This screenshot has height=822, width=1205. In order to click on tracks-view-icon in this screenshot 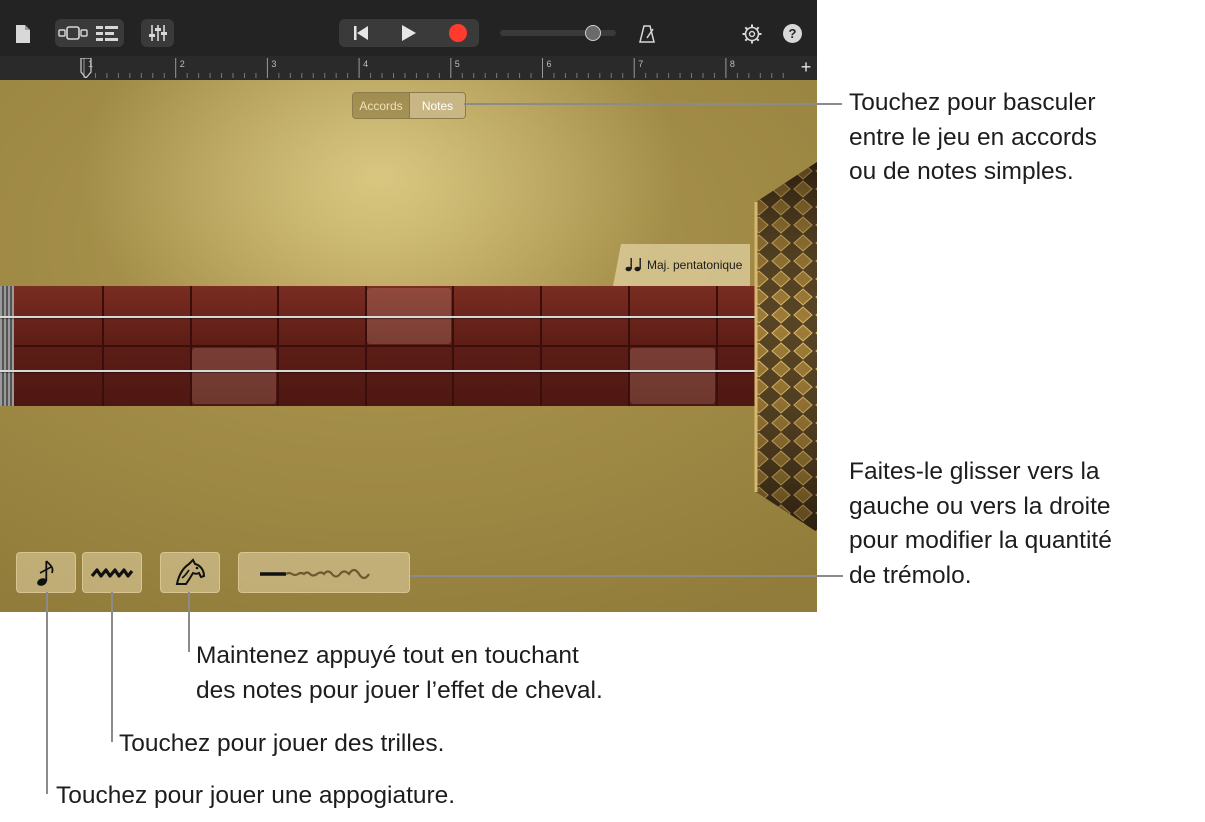, I will do `click(107, 33)`.